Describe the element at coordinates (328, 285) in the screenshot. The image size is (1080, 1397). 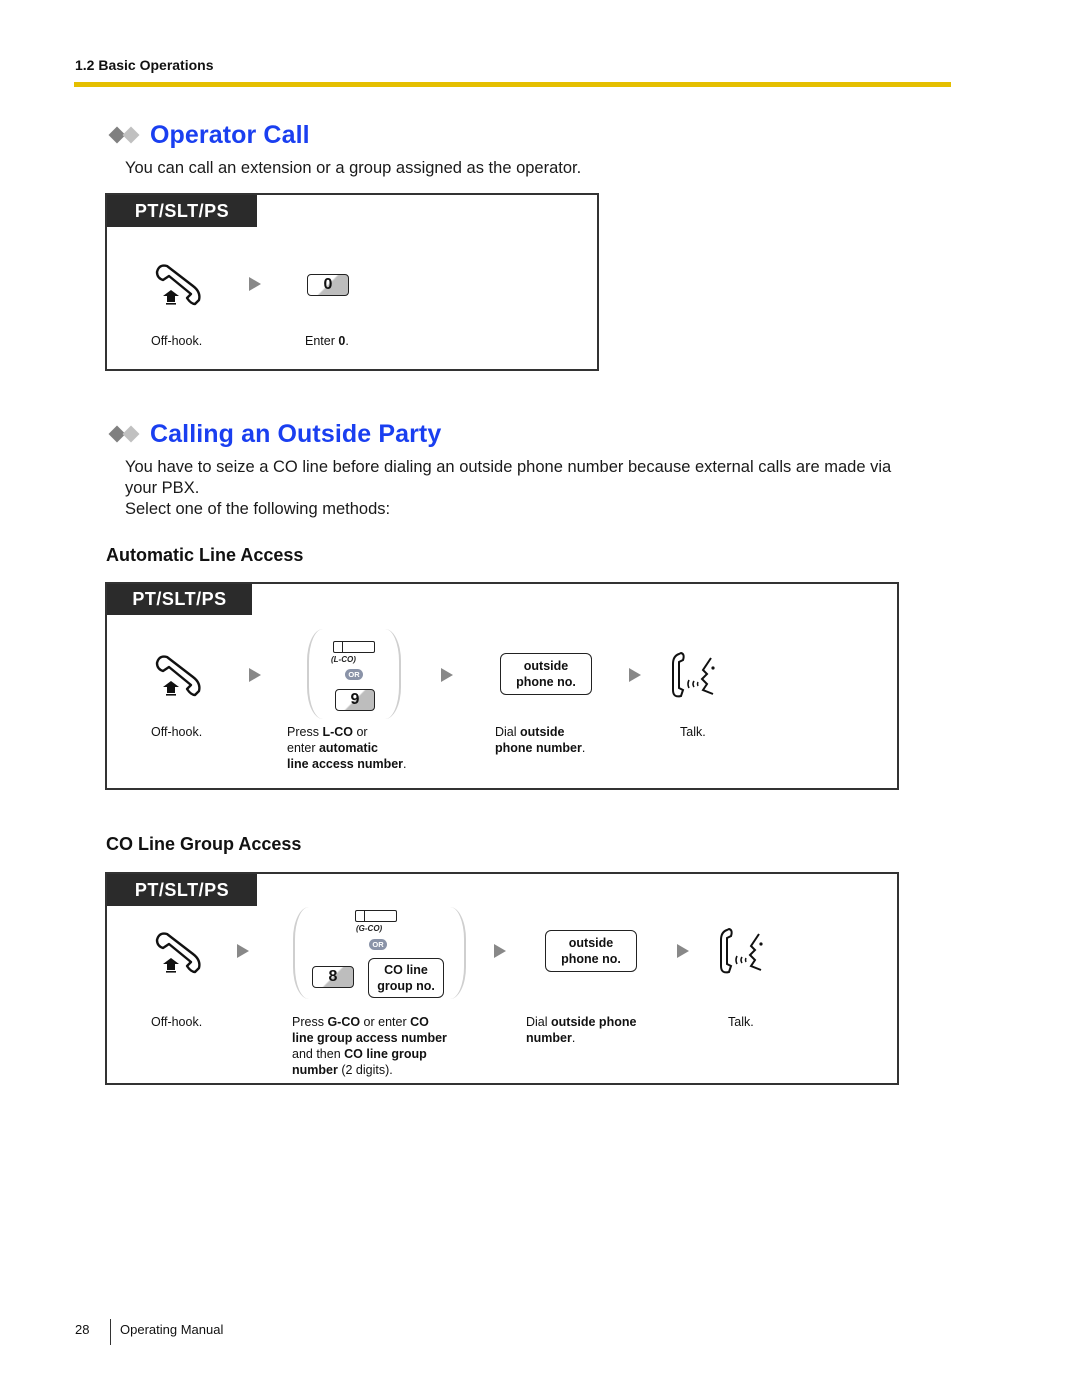
I see `key-0-button: 0` at that location.